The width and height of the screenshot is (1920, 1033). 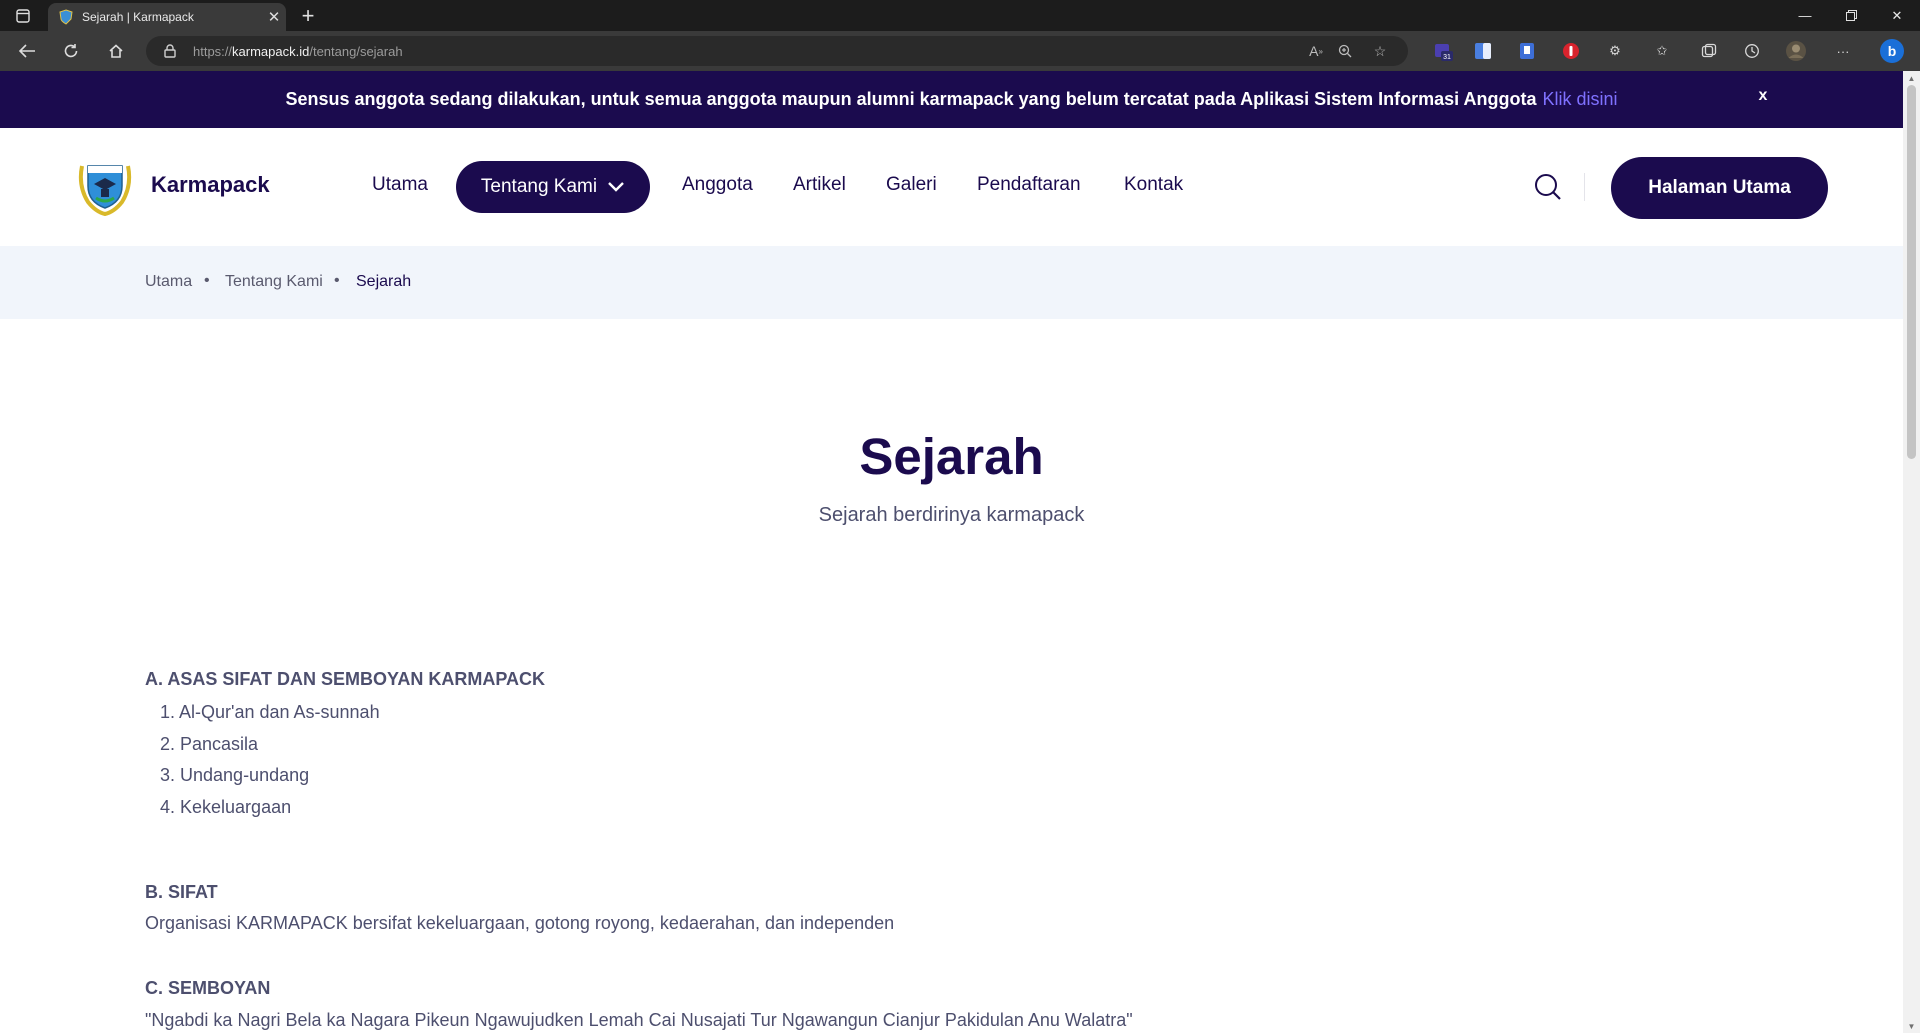 I want to click on adblock-extension-icon, so click(x=1571, y=51).